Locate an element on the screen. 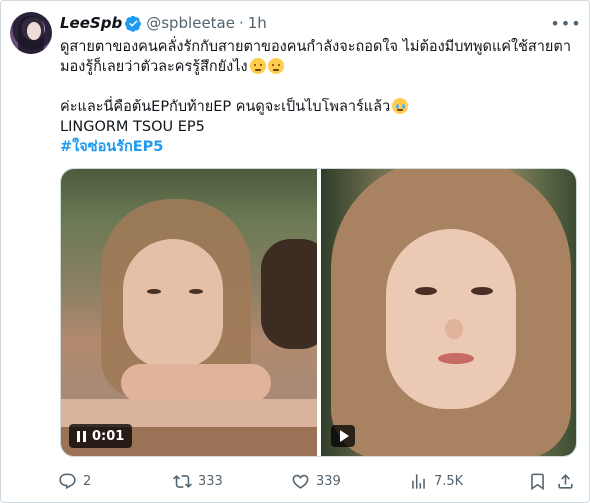 The width and height of the screenshot is (590, 503). verified-badge-icon is located at coordinates (133, 23).